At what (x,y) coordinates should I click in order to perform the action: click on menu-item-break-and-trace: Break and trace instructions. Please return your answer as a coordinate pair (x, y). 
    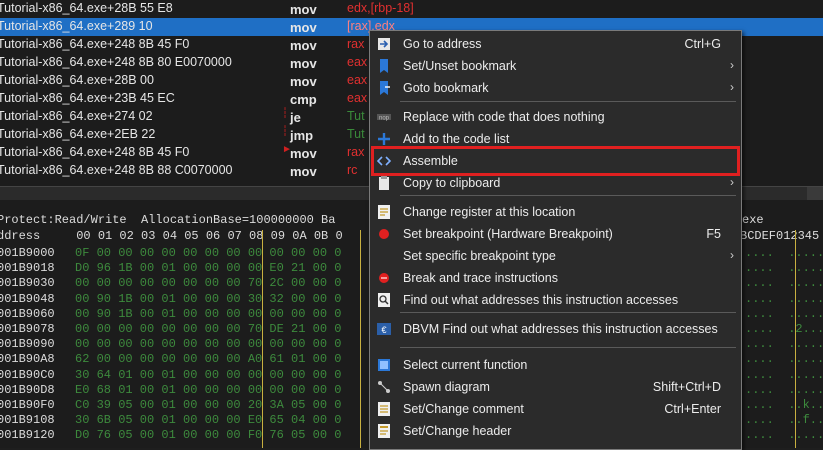
    Looking at the image, I should click on (555, 278).